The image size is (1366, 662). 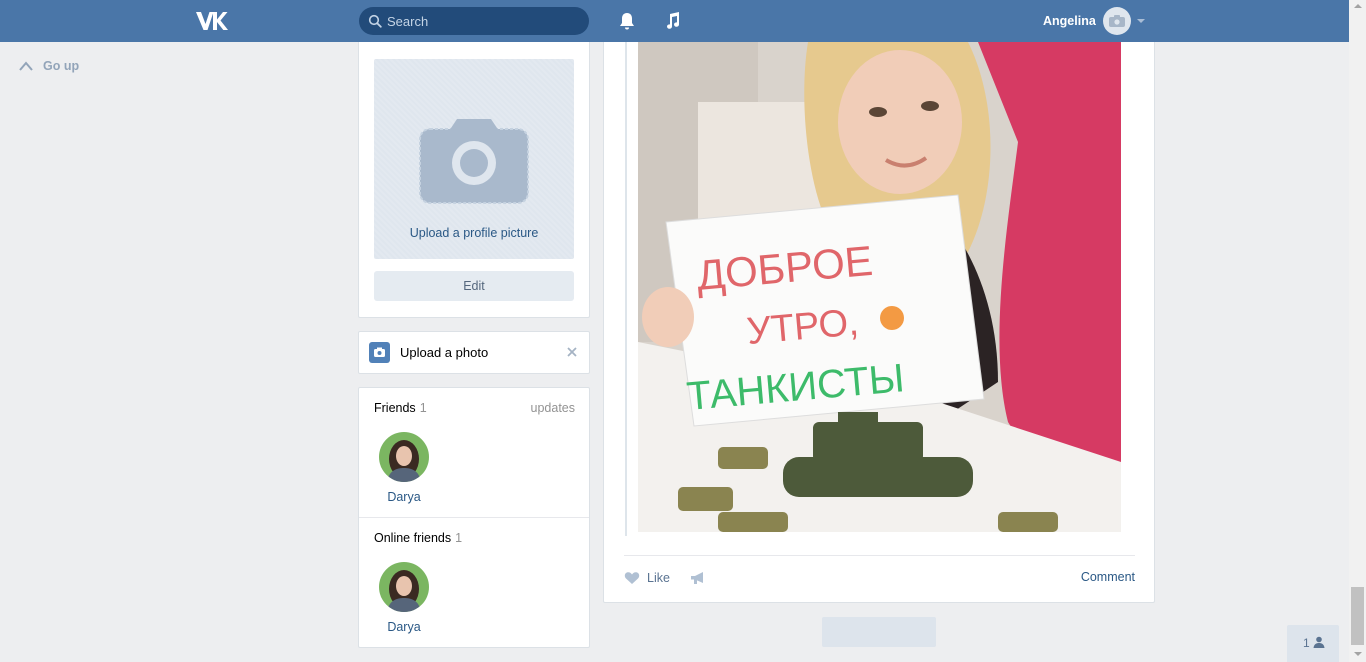 I want to click on friends-count: 1, so click(x=423, y=408).